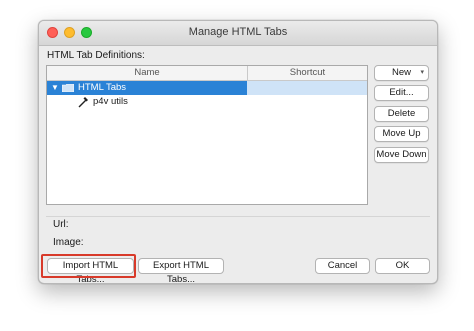 Image resolution: width=474 pixels, height=331 pixels. What do you see at coordinates (68, 242) in the screenshot?
I see `image-label: Image:` at bounding box center [68, 242].